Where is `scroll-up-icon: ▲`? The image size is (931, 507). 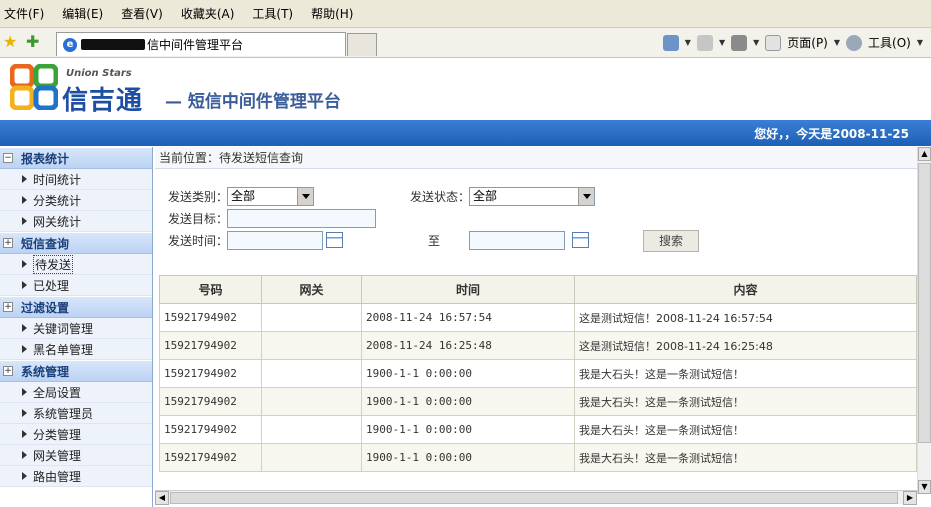 scroll-up-icon: ▲ is located at coordinates (924, 154).